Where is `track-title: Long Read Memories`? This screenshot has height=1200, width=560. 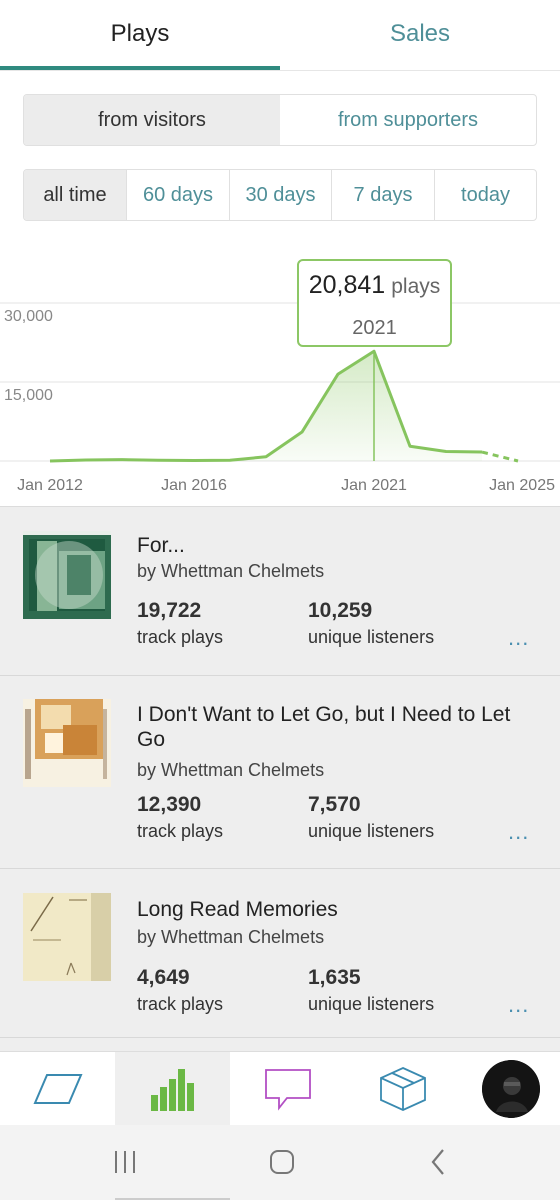 track-title: Long Read Memories is located at coordinates (337, 909).